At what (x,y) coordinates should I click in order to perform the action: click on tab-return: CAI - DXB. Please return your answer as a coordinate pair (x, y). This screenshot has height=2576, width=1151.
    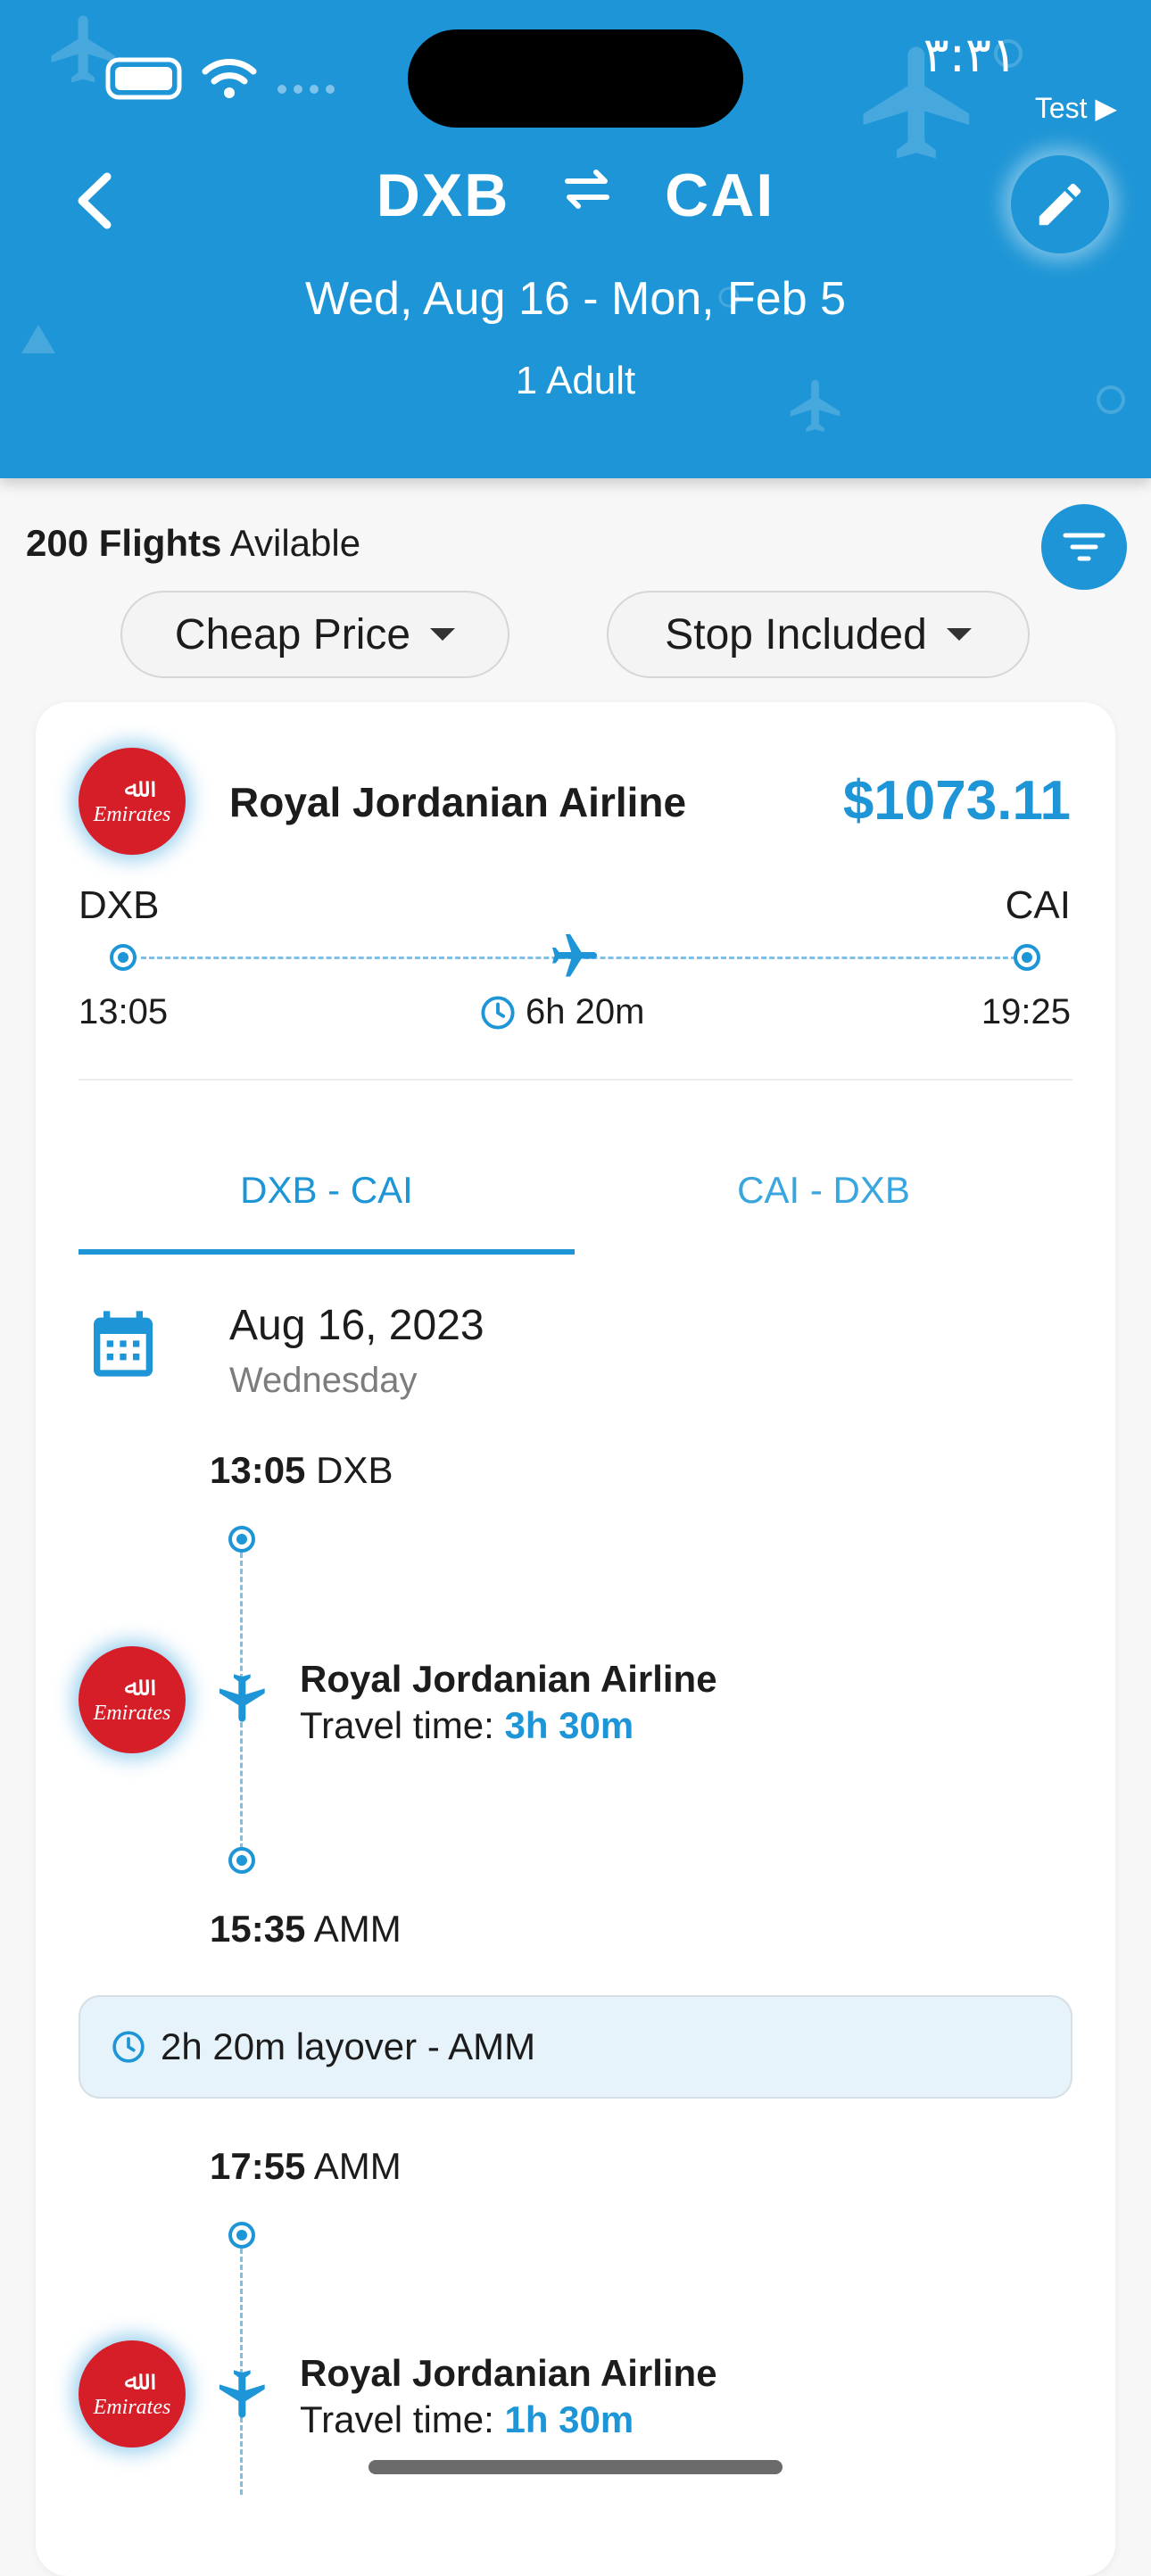
    Looking at the image, I should click on (824, 1190).